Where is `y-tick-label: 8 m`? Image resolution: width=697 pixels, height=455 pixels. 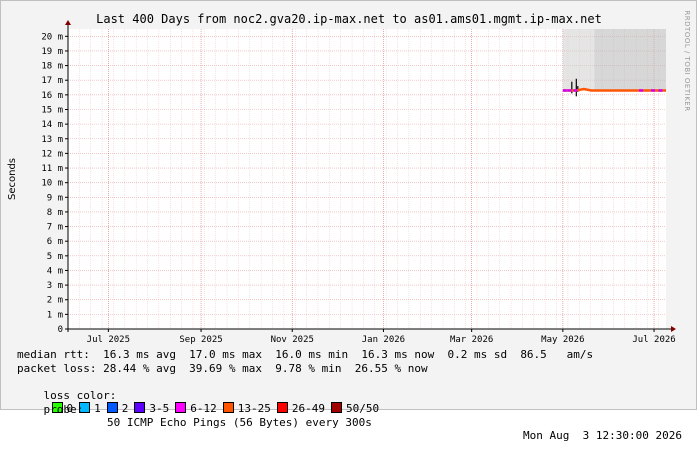
y-tick-label: 8 m is located at coordinates (55, 213).